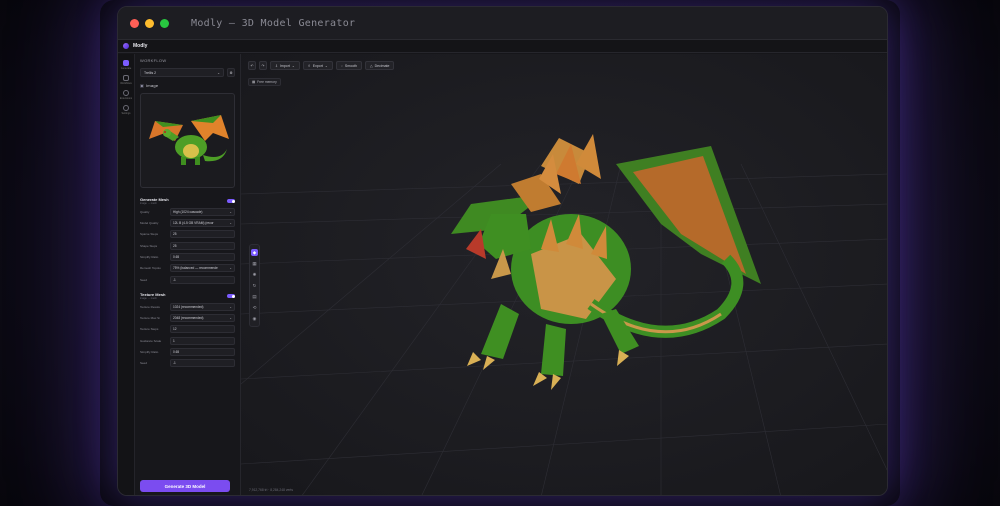 This screenshot has height=506, width=1000. I want to click on param-label: Guidance Scale, so click(151, 340).